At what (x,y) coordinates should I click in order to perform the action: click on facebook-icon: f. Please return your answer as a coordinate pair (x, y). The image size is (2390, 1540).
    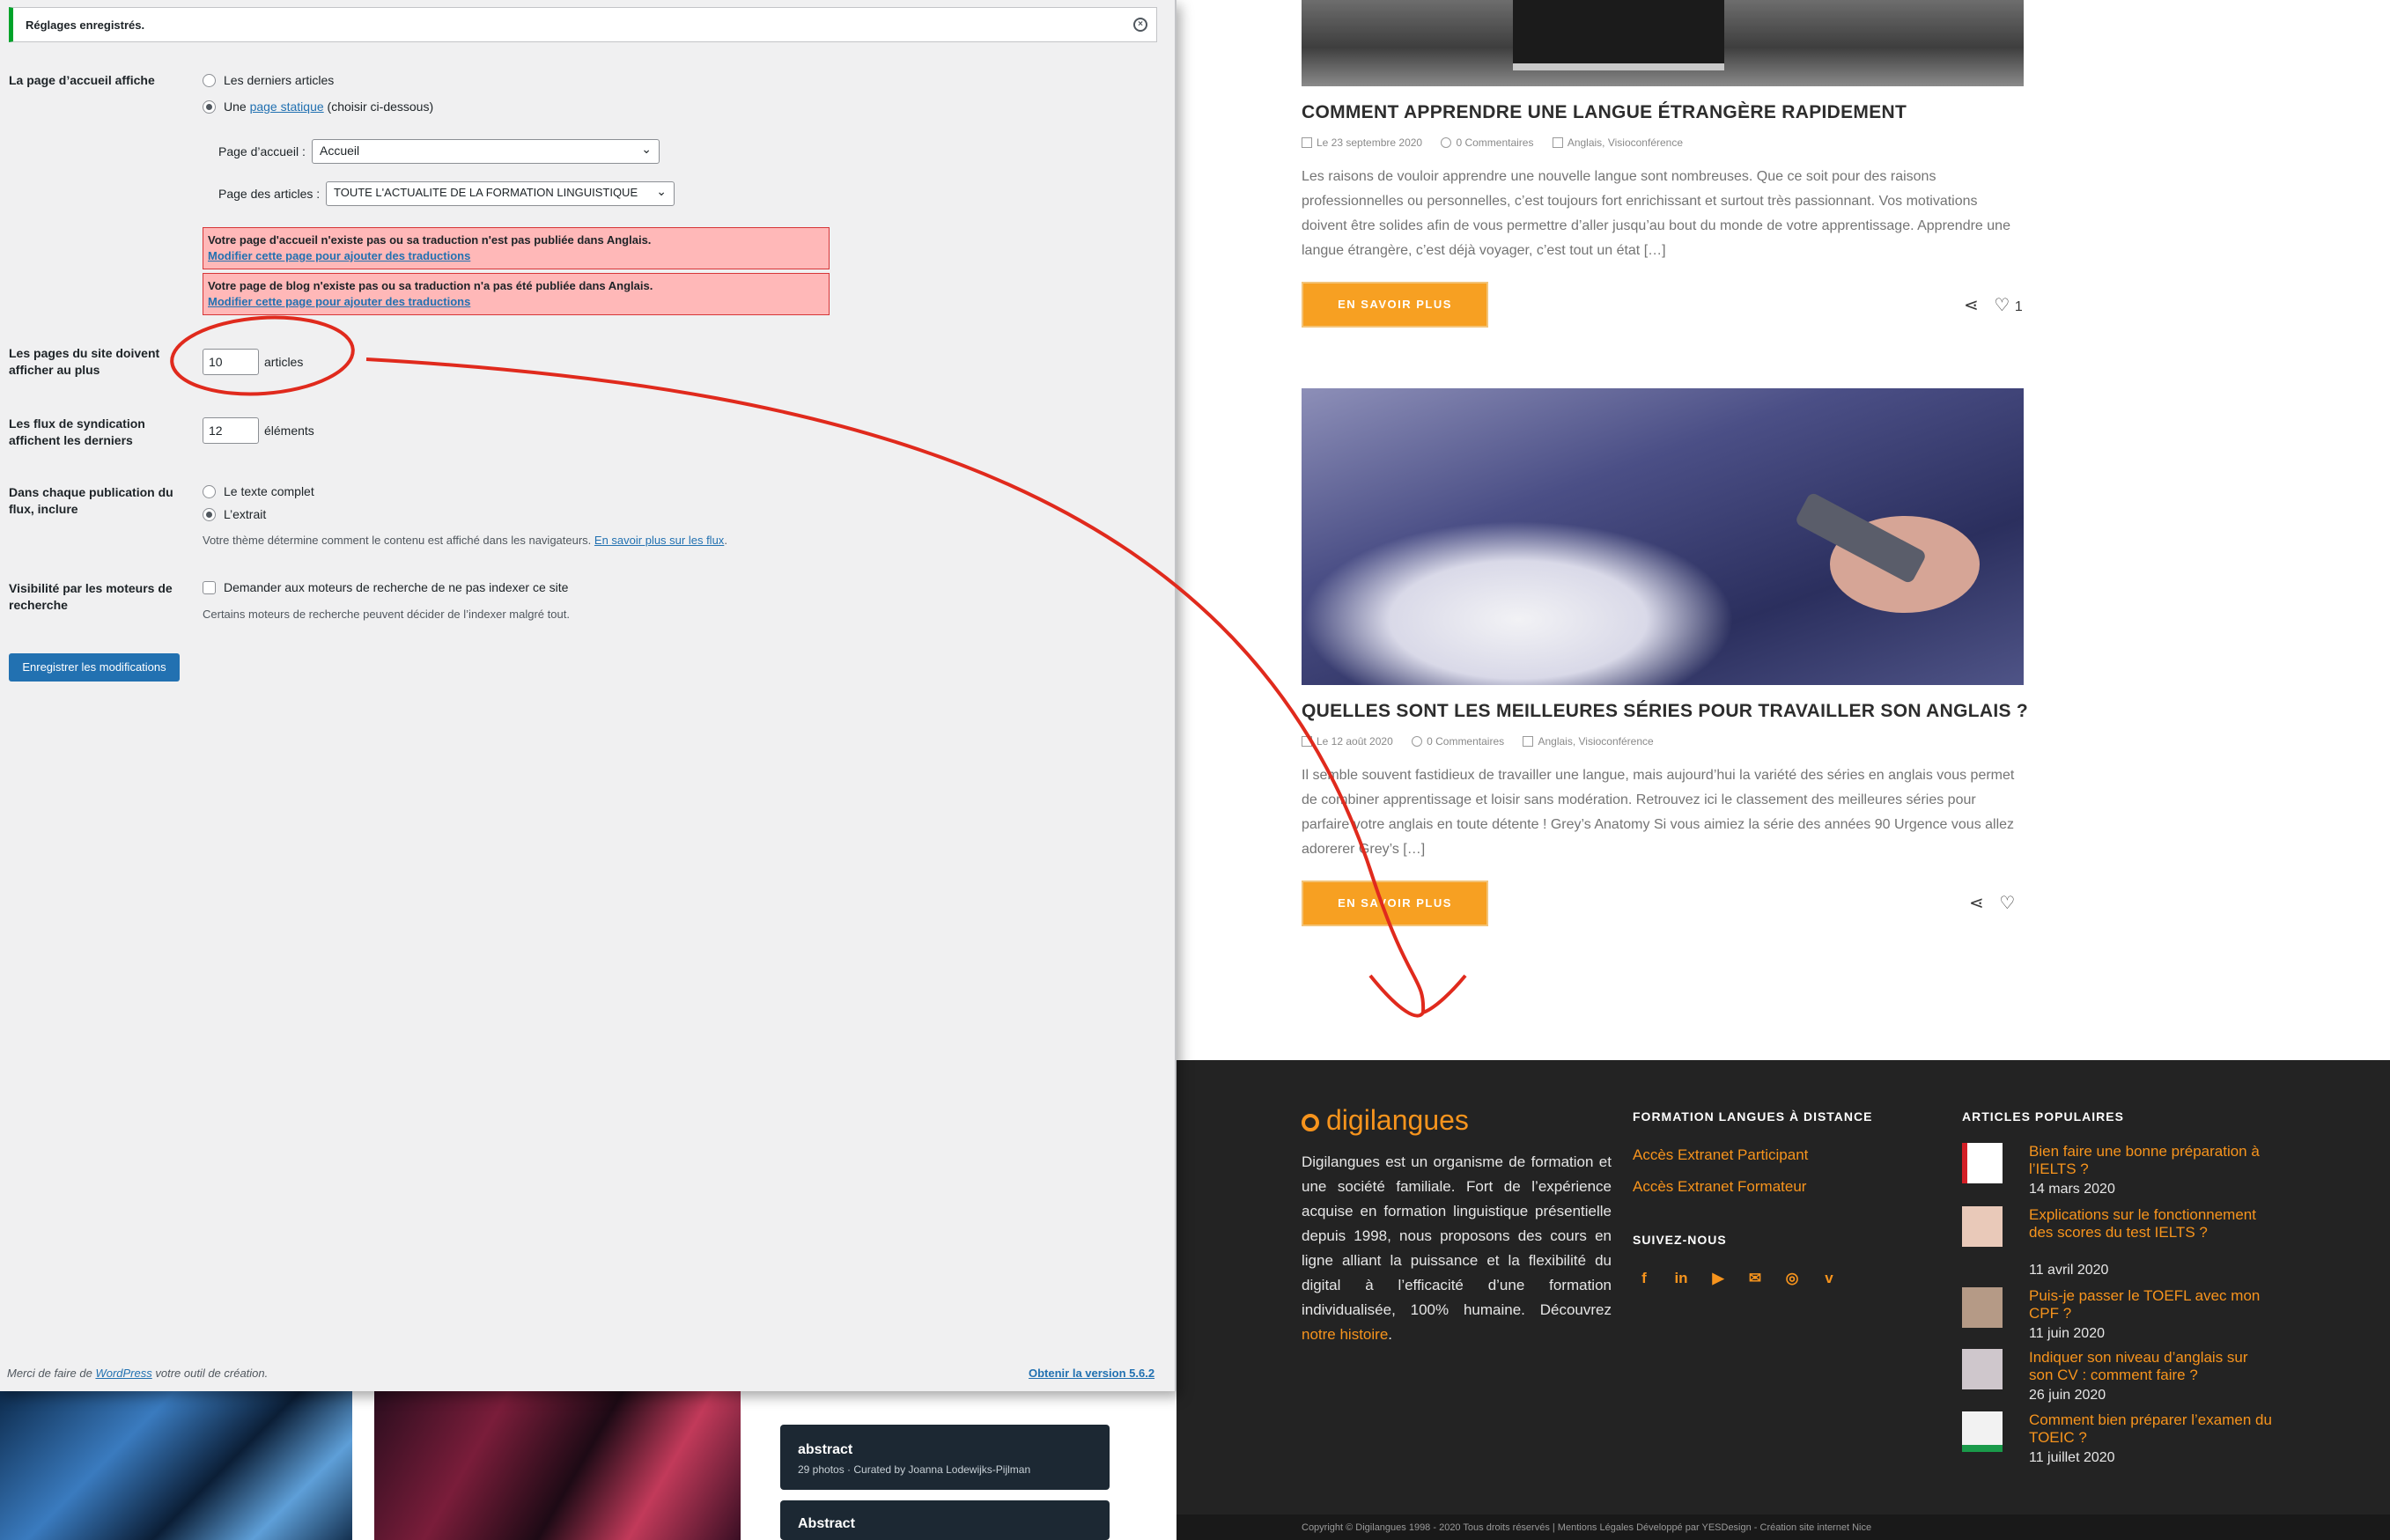
    Looking at the image, I should click on (1644, 1278).